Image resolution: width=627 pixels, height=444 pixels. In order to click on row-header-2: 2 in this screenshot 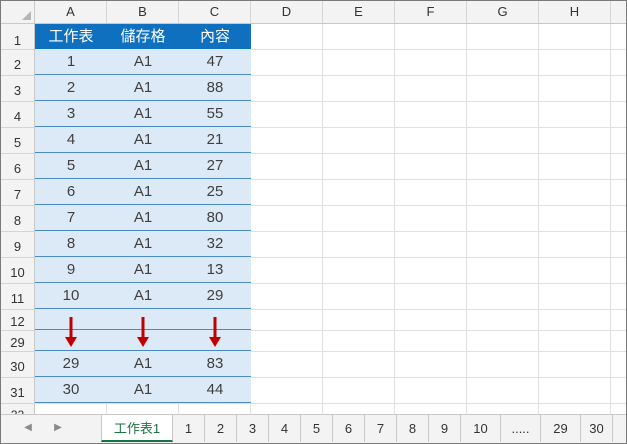, I will do `click(17, 63)`.